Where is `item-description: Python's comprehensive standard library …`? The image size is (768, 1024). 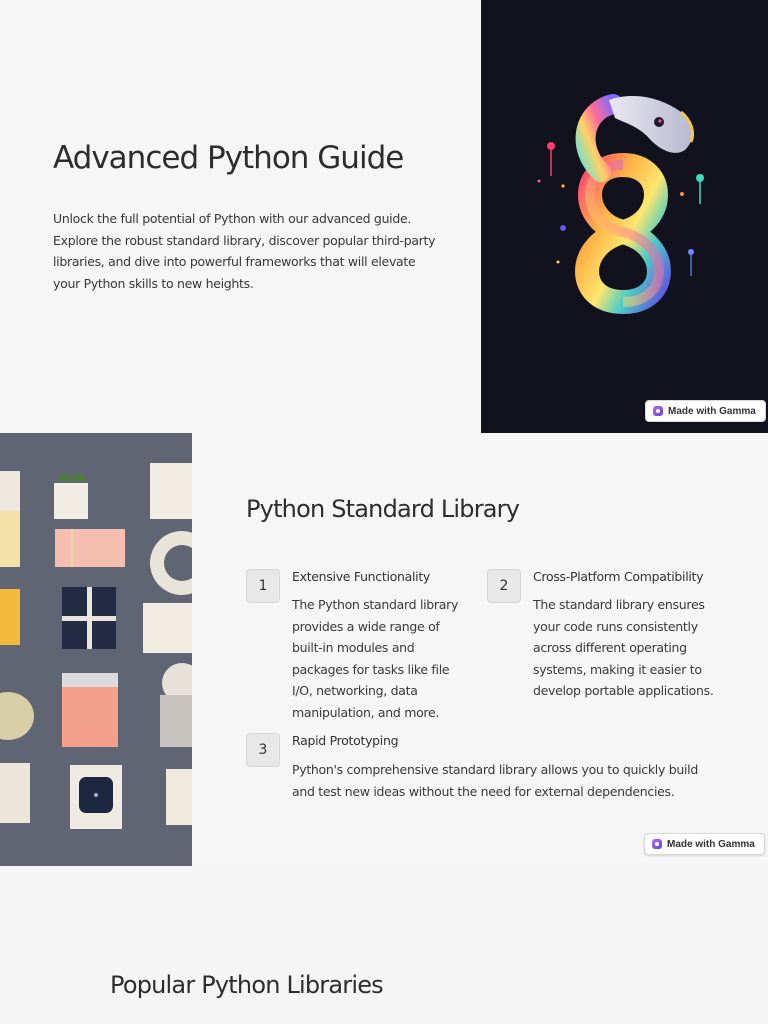 item-description: Python's comprehensive standard library … is located at coordinates (495, 780).